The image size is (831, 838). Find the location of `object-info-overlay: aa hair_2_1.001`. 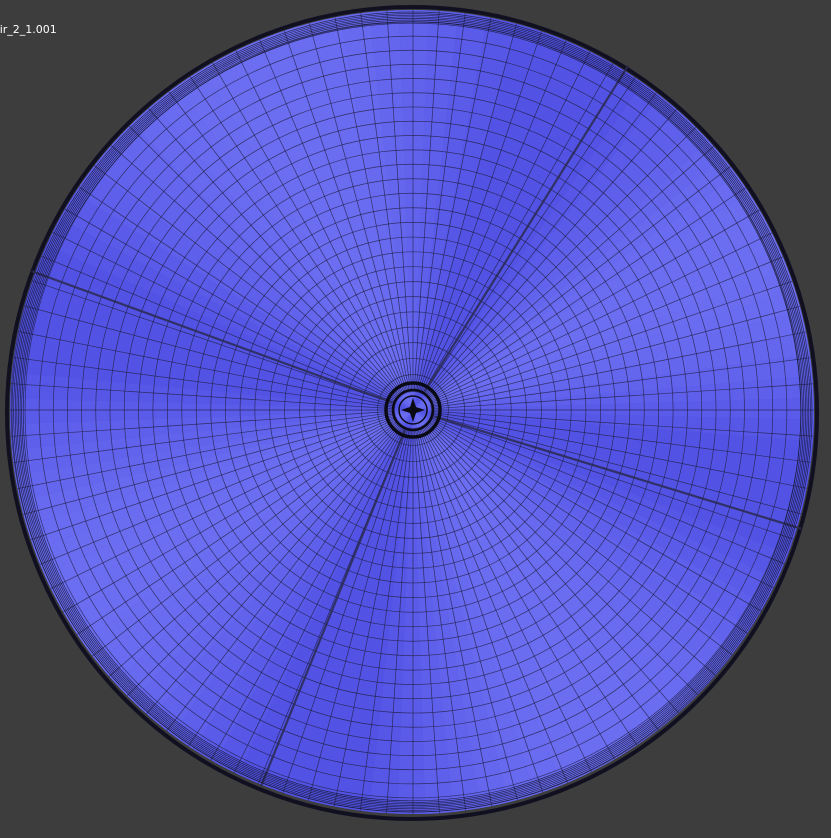

object-info-overlay: aa hair_2_1.001 is located at coordinates (28, 20).